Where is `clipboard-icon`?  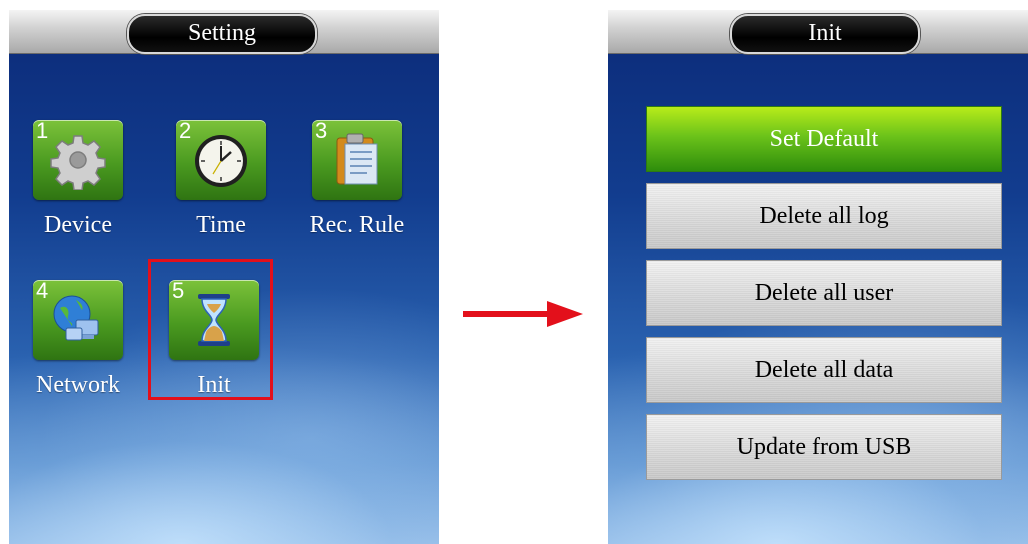
clipboard-icon is located at coordinates (357, 159).